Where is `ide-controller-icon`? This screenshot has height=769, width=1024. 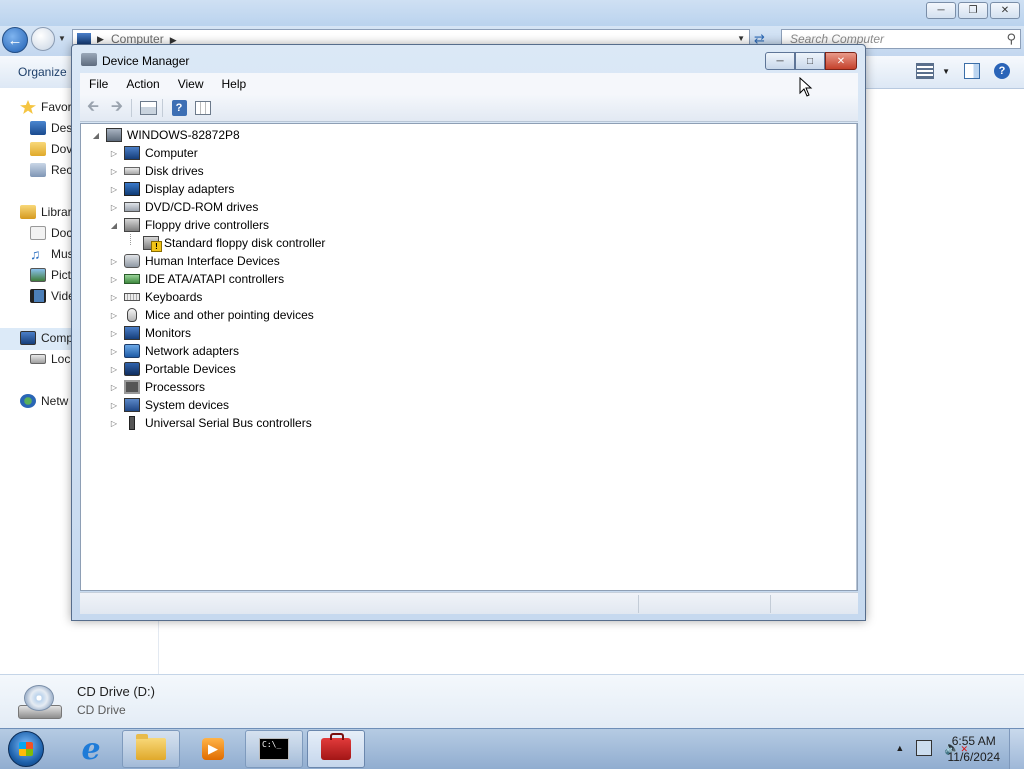 ide-controller-icon is located at coordinates (132, 279).